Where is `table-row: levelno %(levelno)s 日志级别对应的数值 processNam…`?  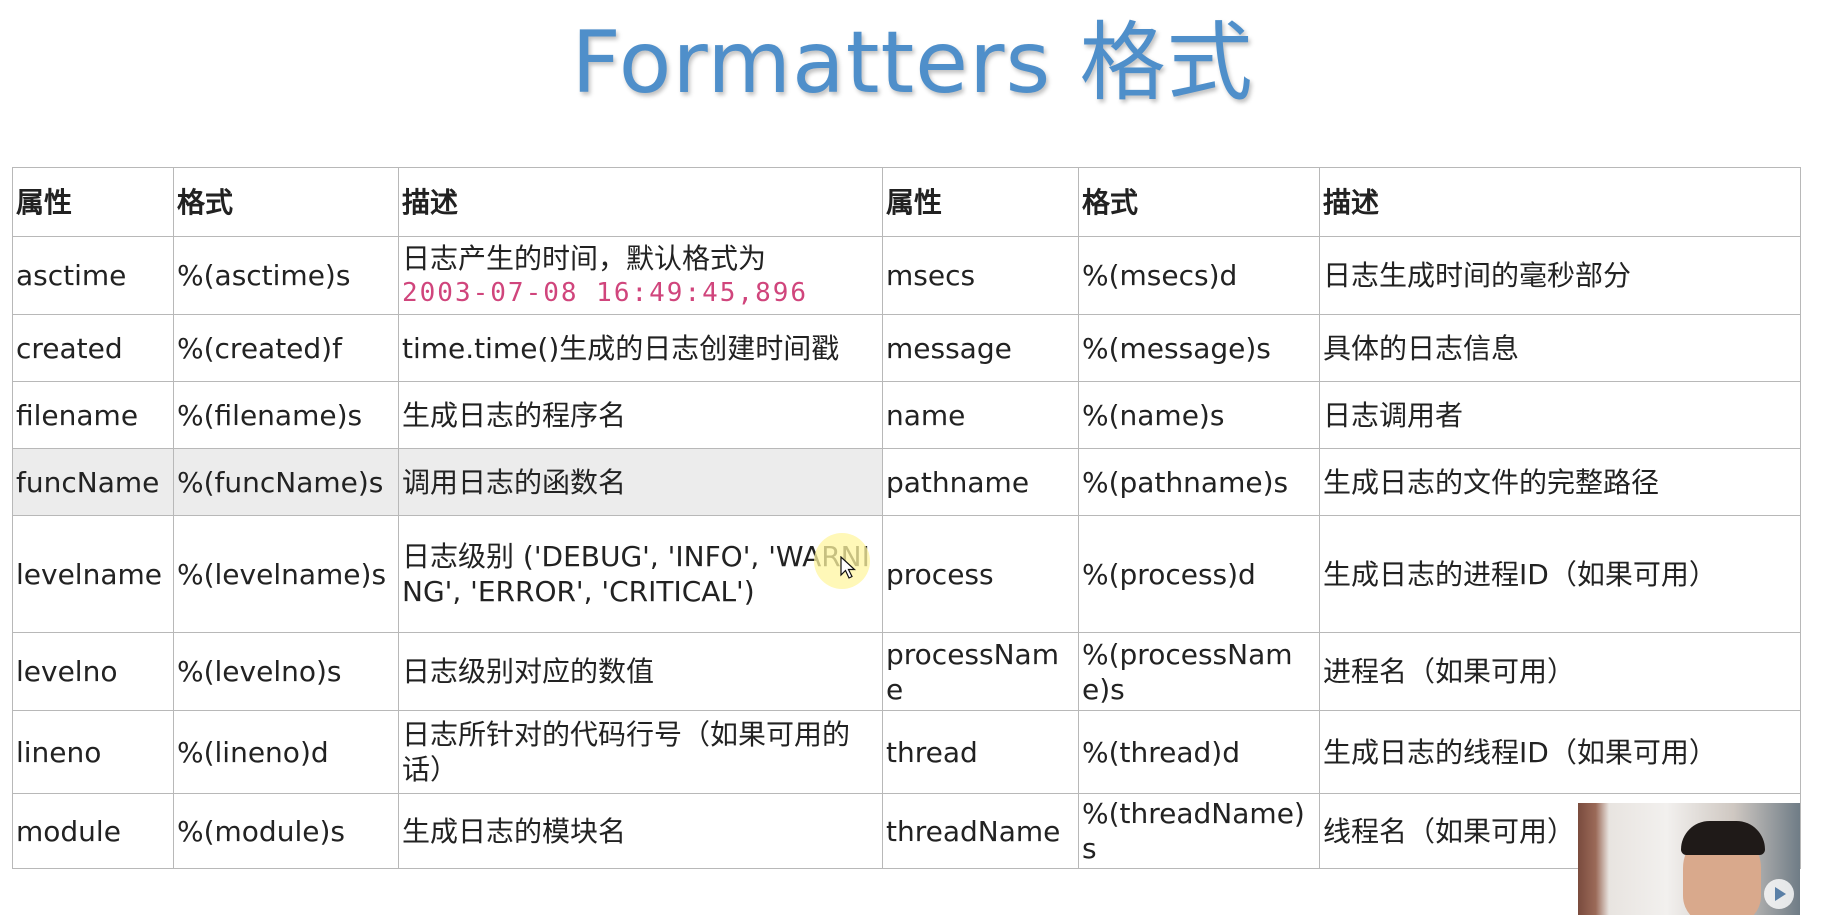
table-row: levelno %(levelno)s 日志级别对应的数值 processNam… is located at coordinates (906, 671).